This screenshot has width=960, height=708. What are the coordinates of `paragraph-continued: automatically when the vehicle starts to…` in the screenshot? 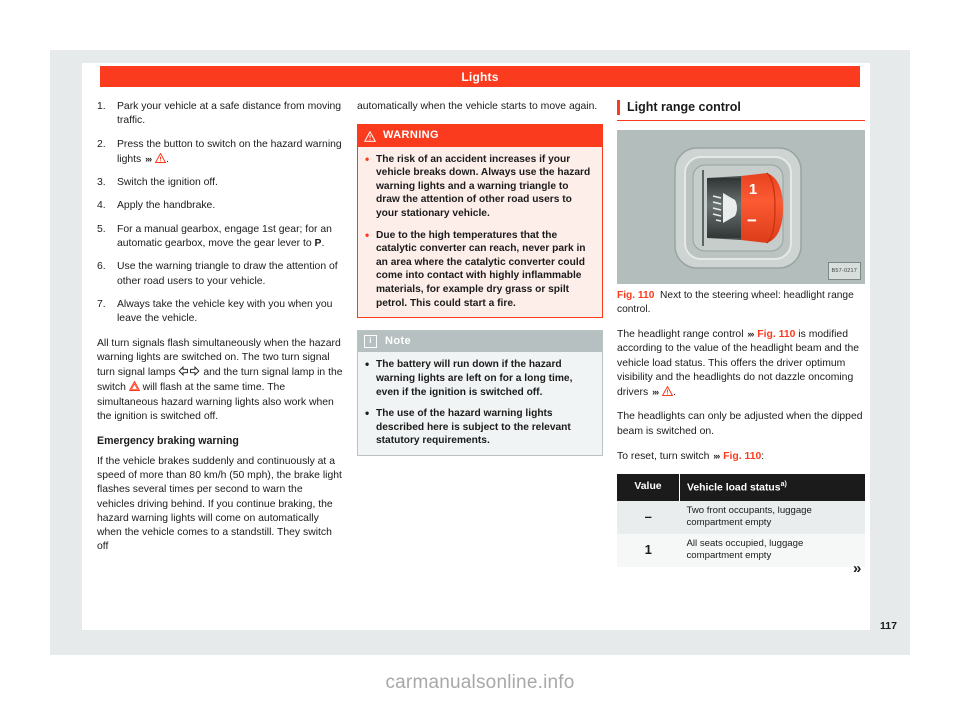 It's located at (477, 106).